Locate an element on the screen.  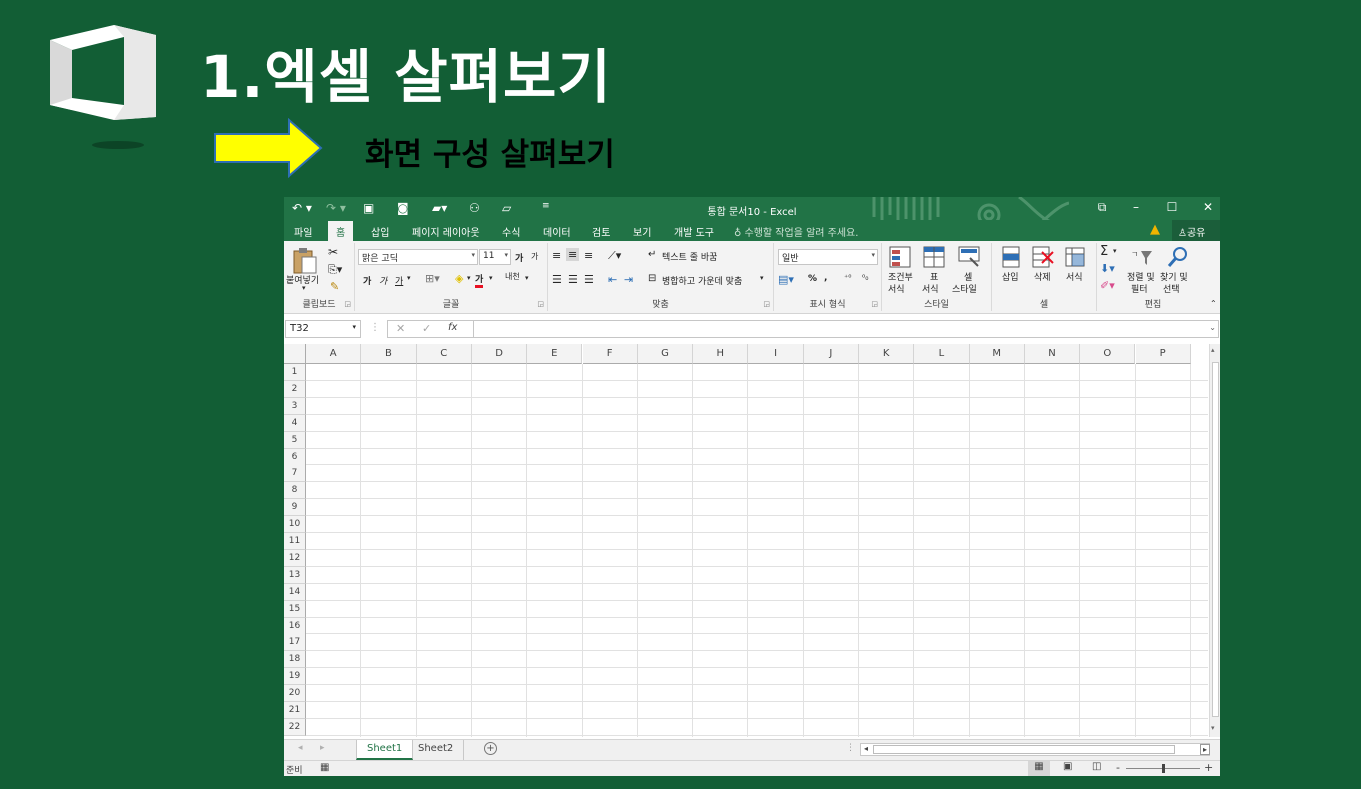
shrink-font-button: 가 is located at coordinates (534, 256).